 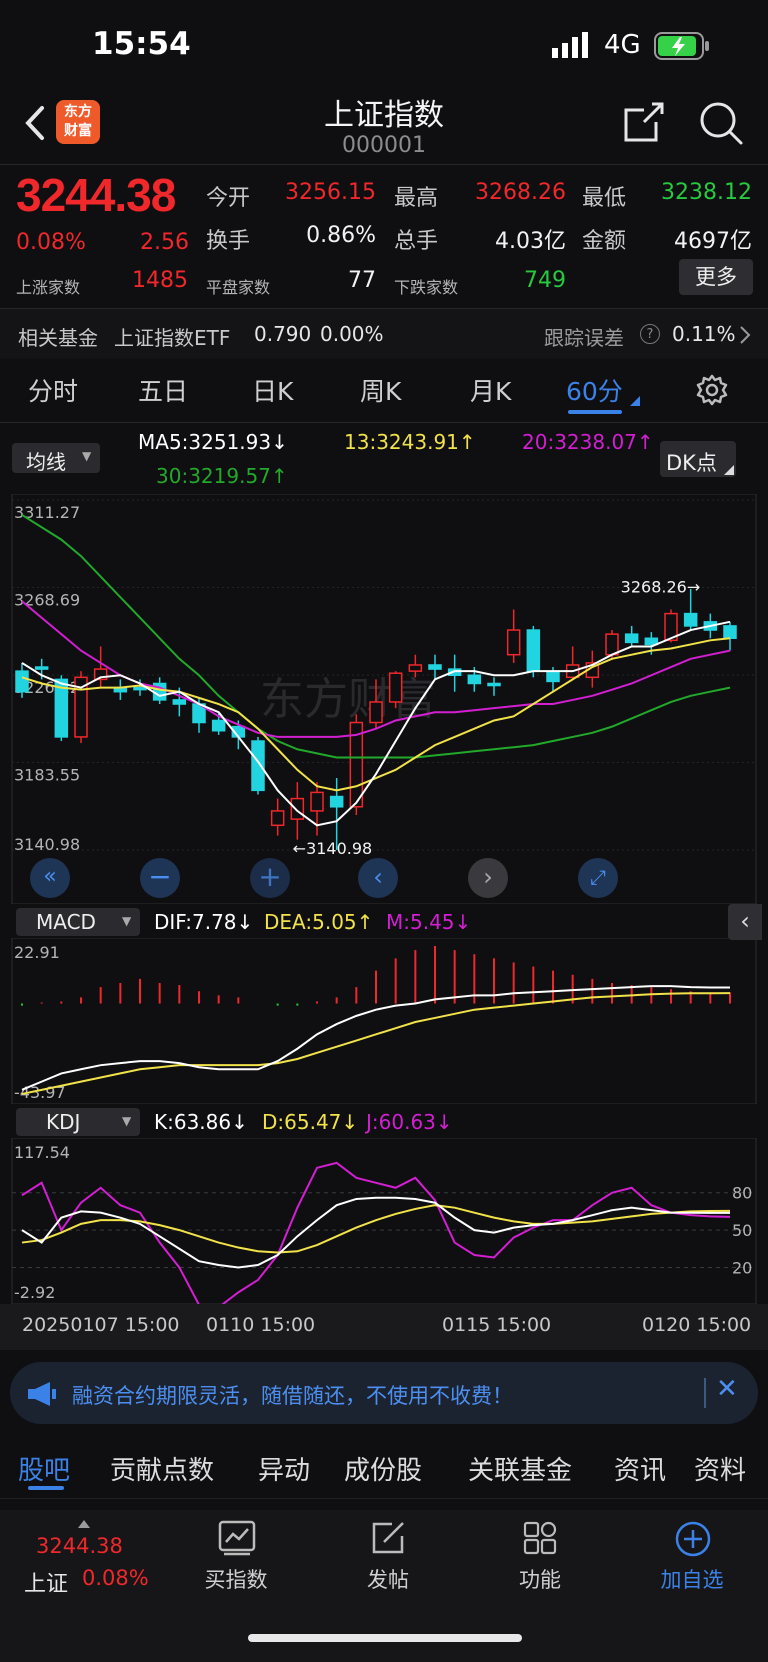 I want to click on index-mini-quote: 3244.38 上证 0.08%, so click(x=95, y=1557).